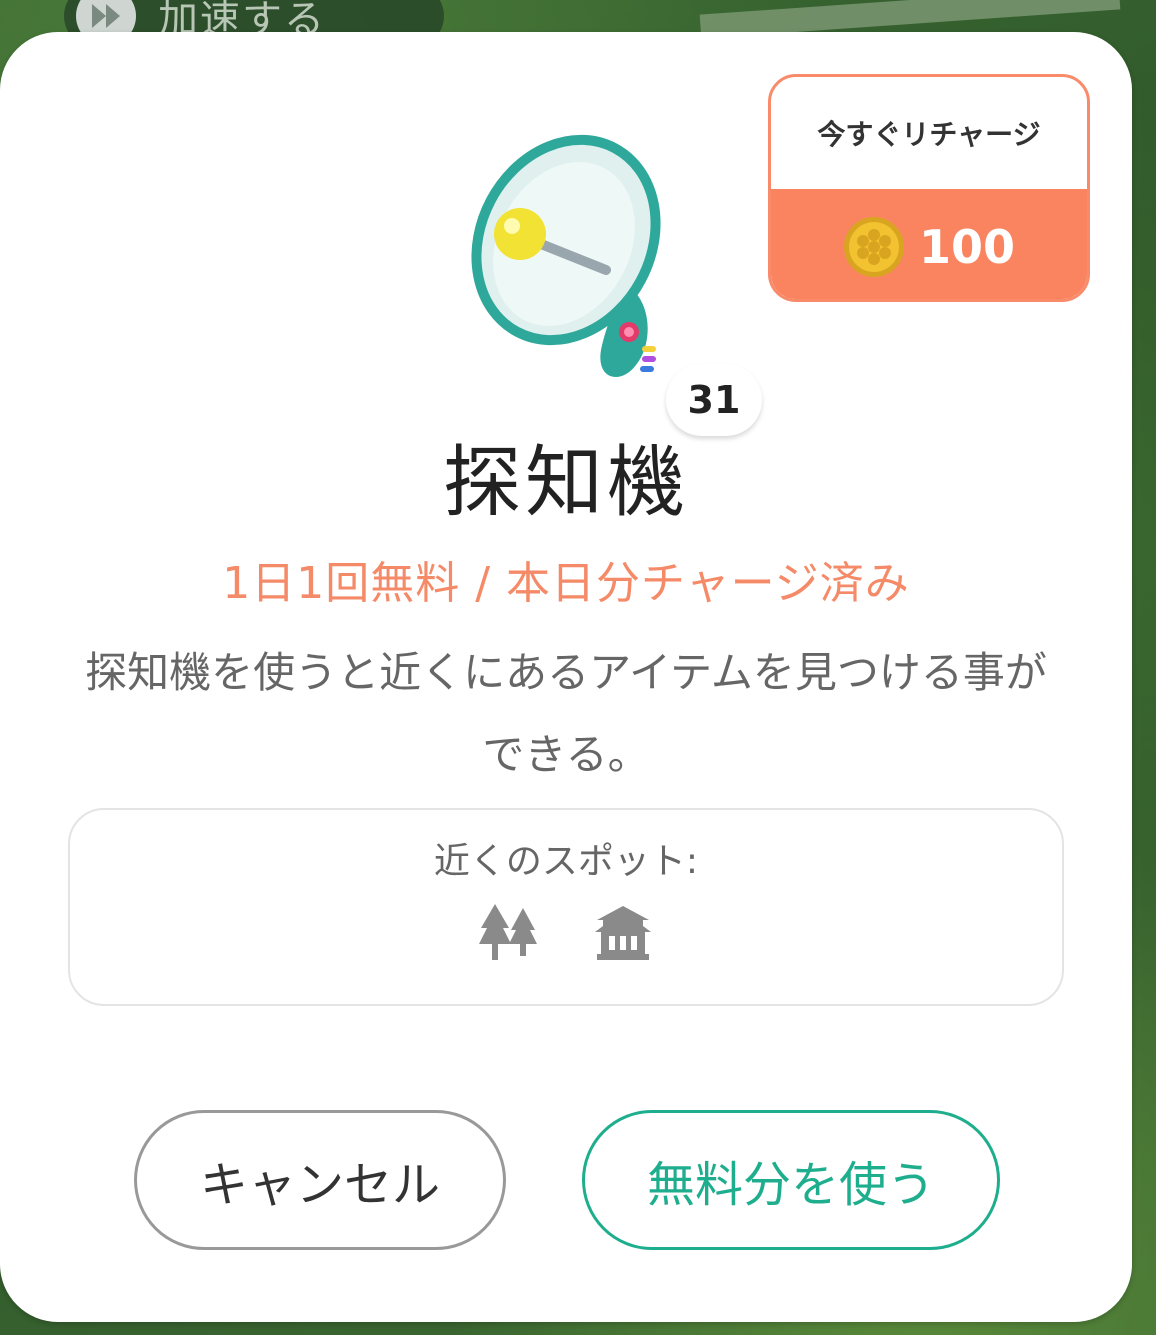  What do you see at coordinates (874, 247) in the screenshot?
I see `gold-coin-icon` at bounding box center [874, 247].